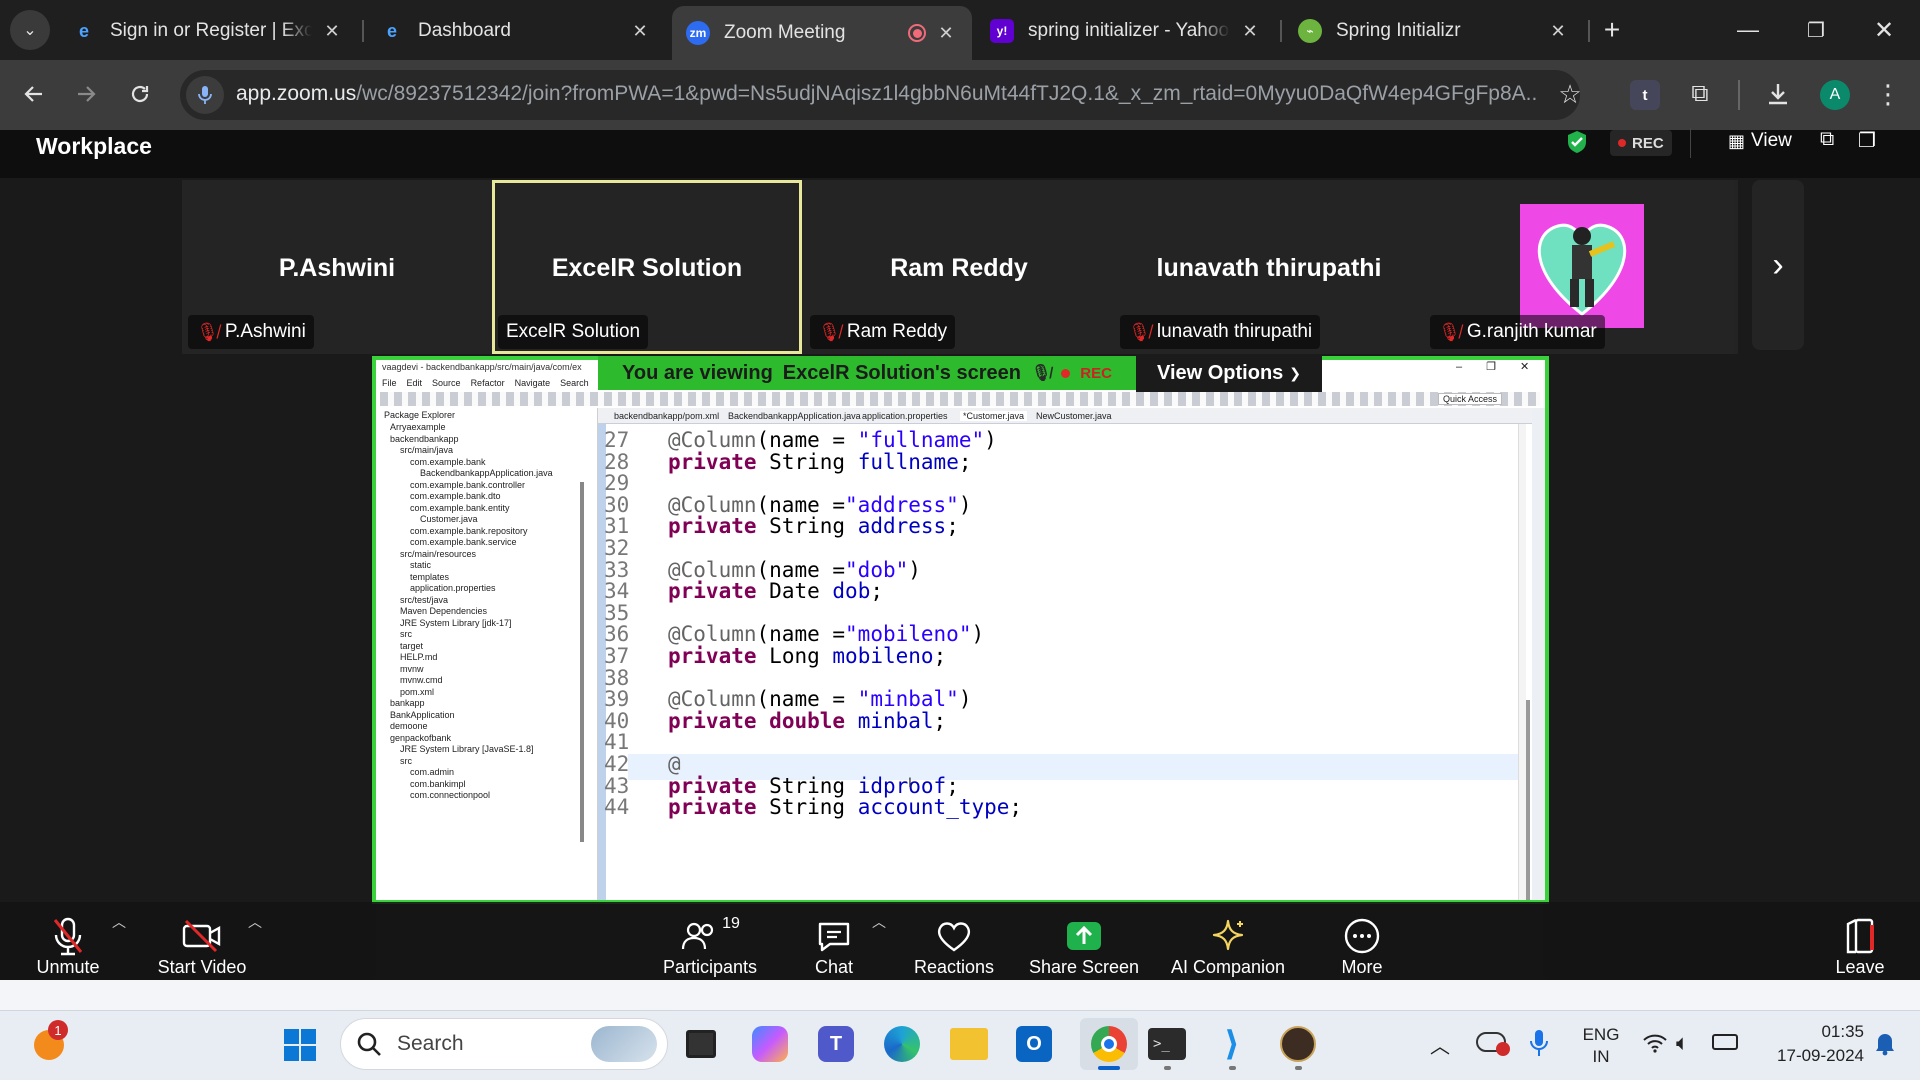  What do you see at coordinates (463, 542) in the screenshot?
I see `tree-item: com.example.bank.service` at bounding box center [463, 542].